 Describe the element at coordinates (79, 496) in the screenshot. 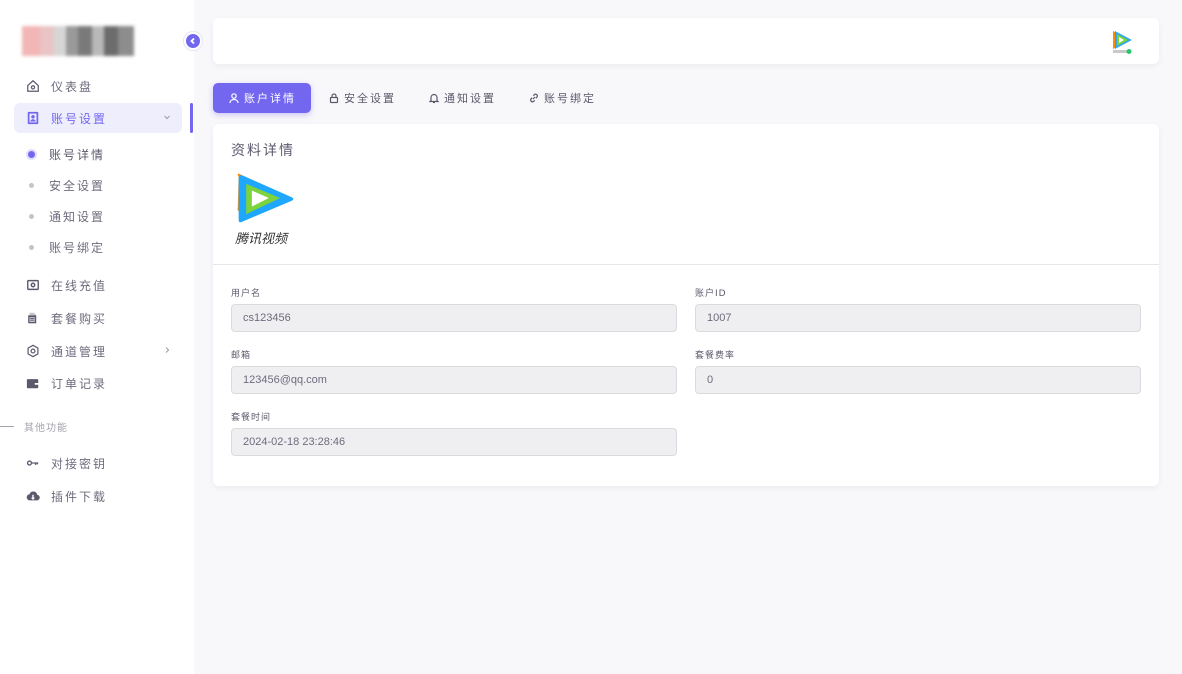

I see `nav-label: 插件下载` at that location.